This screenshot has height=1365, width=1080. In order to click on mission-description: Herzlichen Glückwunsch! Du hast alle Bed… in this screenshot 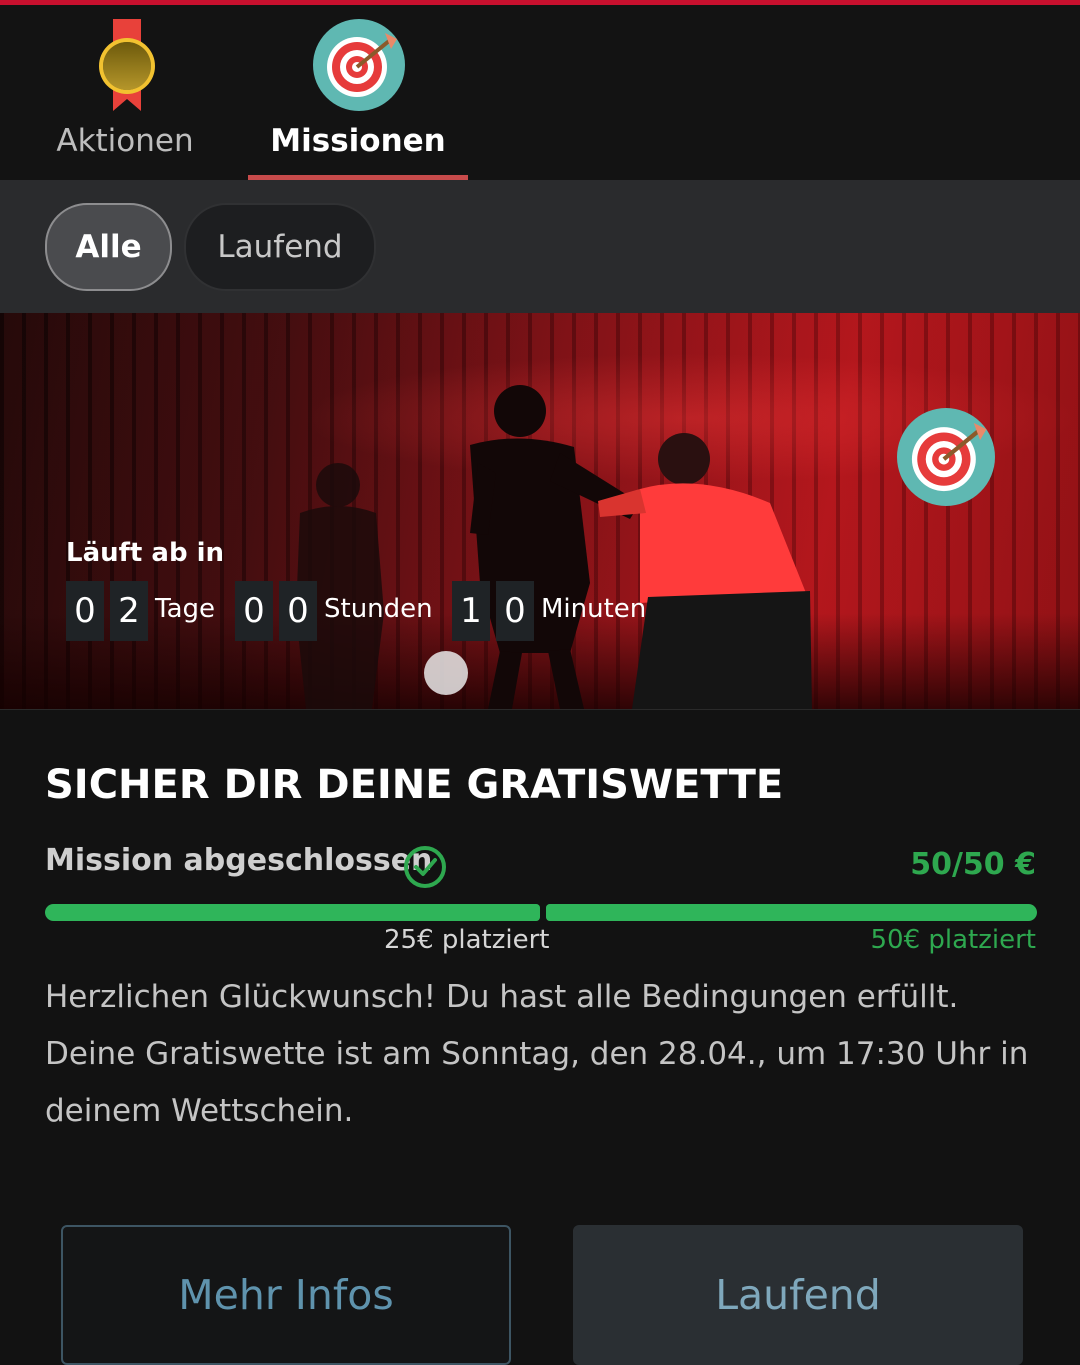, I will do `click(537, 1054)`.